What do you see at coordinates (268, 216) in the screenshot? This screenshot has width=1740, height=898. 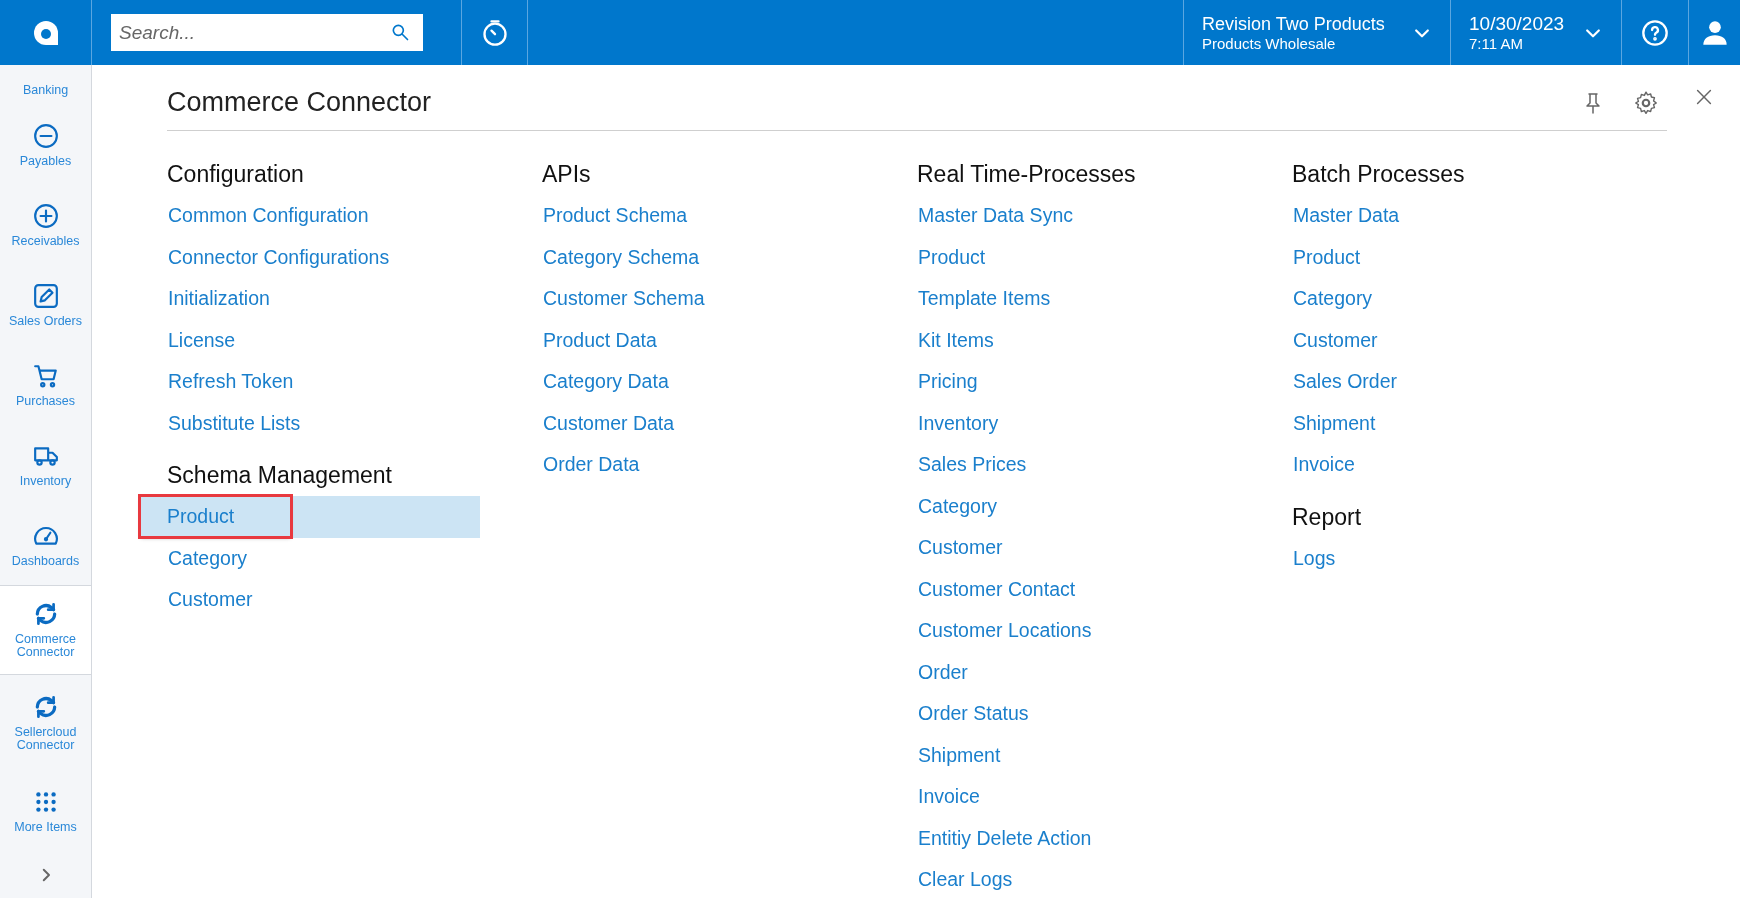 I see `menu-link: Common Configuration` at bounding box center [268, 216].